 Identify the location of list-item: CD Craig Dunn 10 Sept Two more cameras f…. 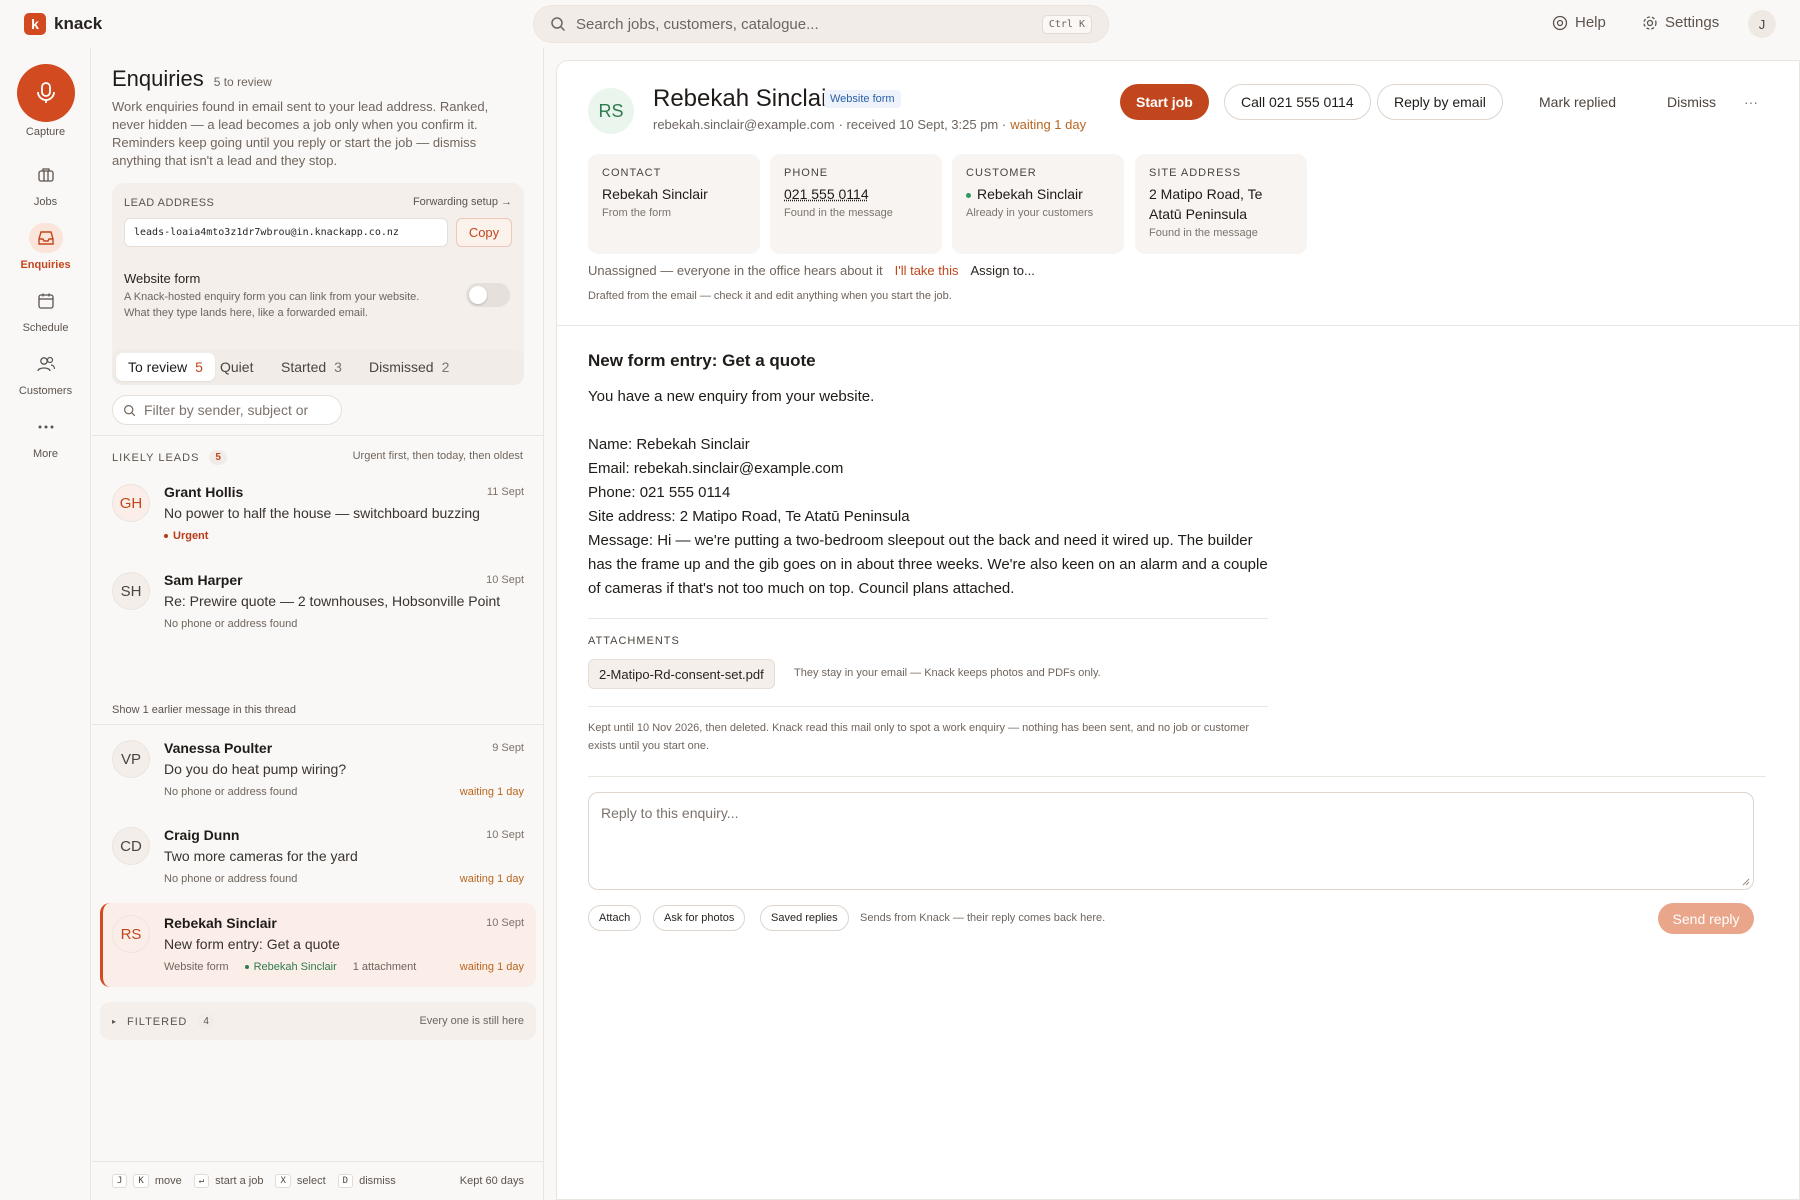
(318, 857).